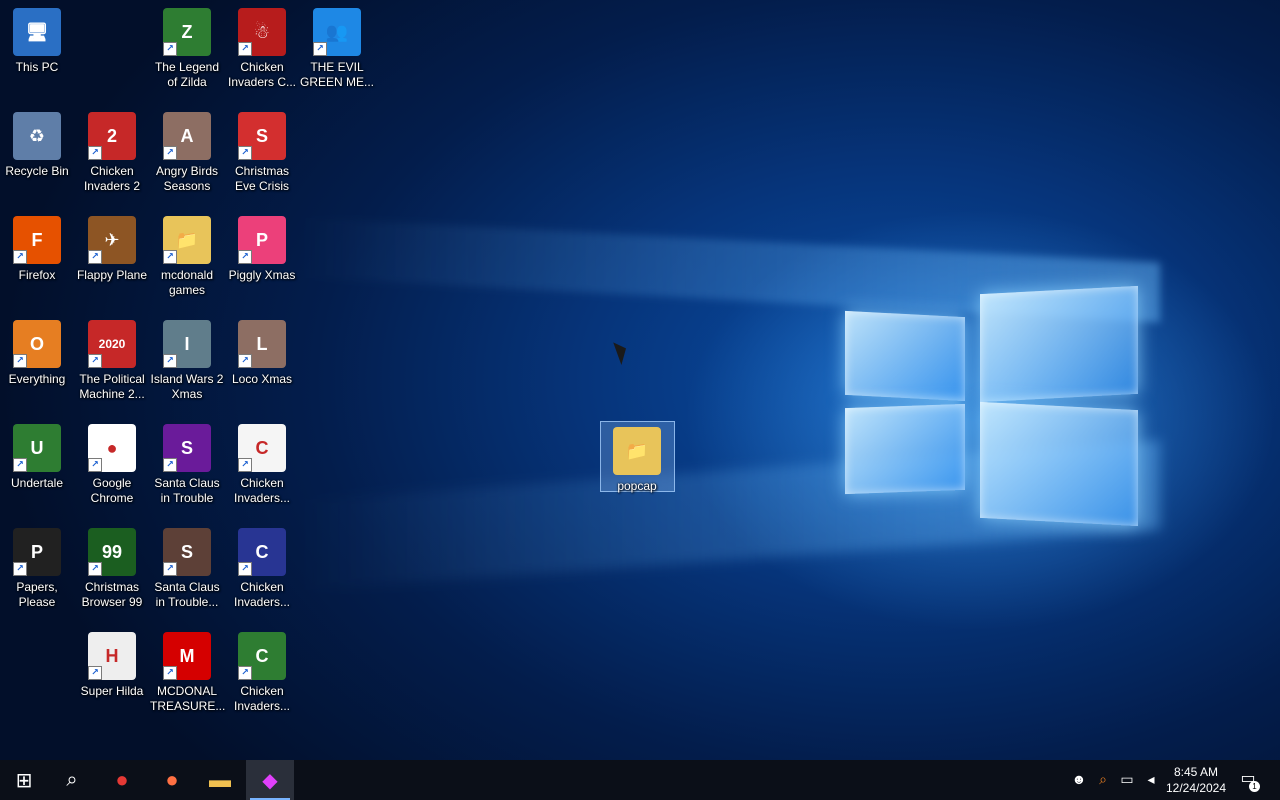 This screenshot has width=1280, height=800. What do you see at coordinates (37, 239) in the screenshot?
I see `app-glyph: F` at bounding box center [37, 239].